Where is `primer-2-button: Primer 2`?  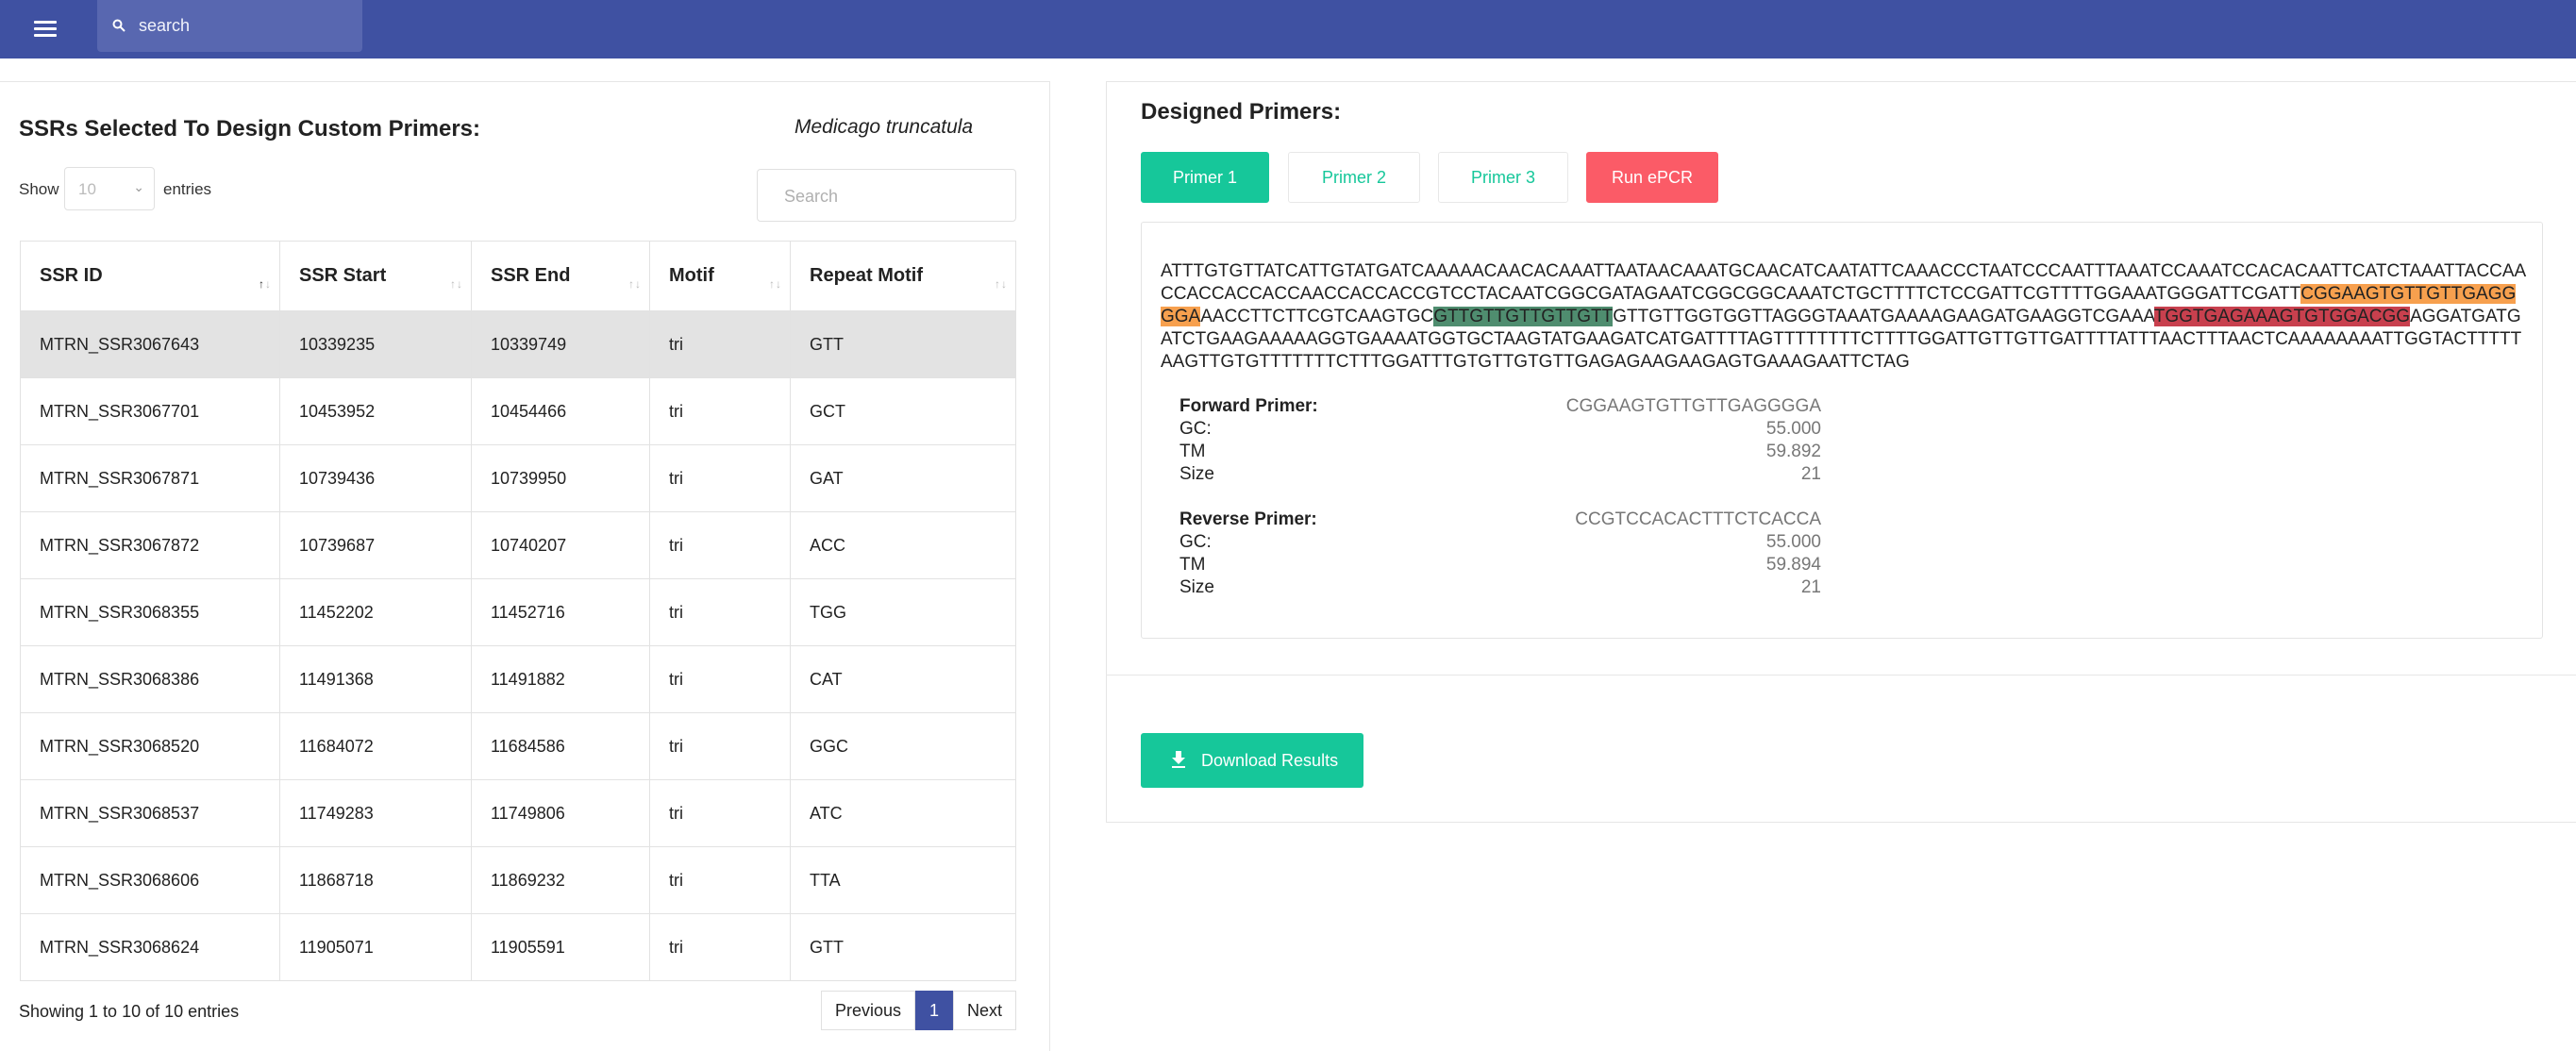
primer-2-button: Primer 2 is located at coordinates (1354, 177).